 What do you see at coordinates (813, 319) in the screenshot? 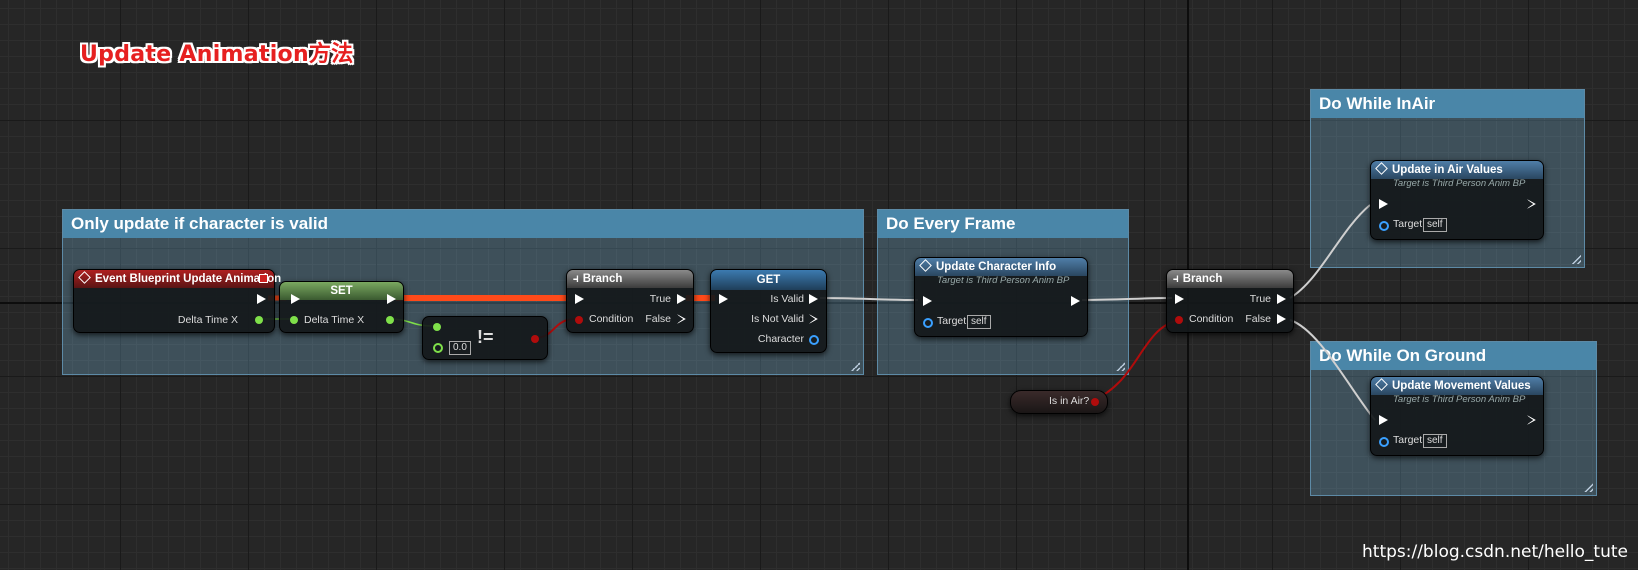
I see `is-not-valid-exec-out-pin` at bounding box center [813, 319].